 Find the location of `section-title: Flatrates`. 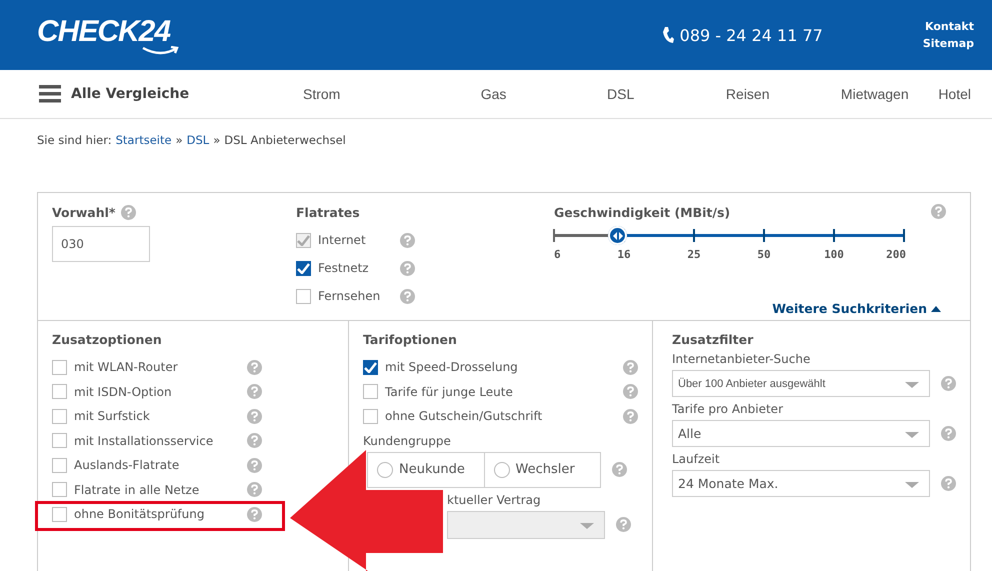

section-title: Flatrates is located at coordinates (328, 212).